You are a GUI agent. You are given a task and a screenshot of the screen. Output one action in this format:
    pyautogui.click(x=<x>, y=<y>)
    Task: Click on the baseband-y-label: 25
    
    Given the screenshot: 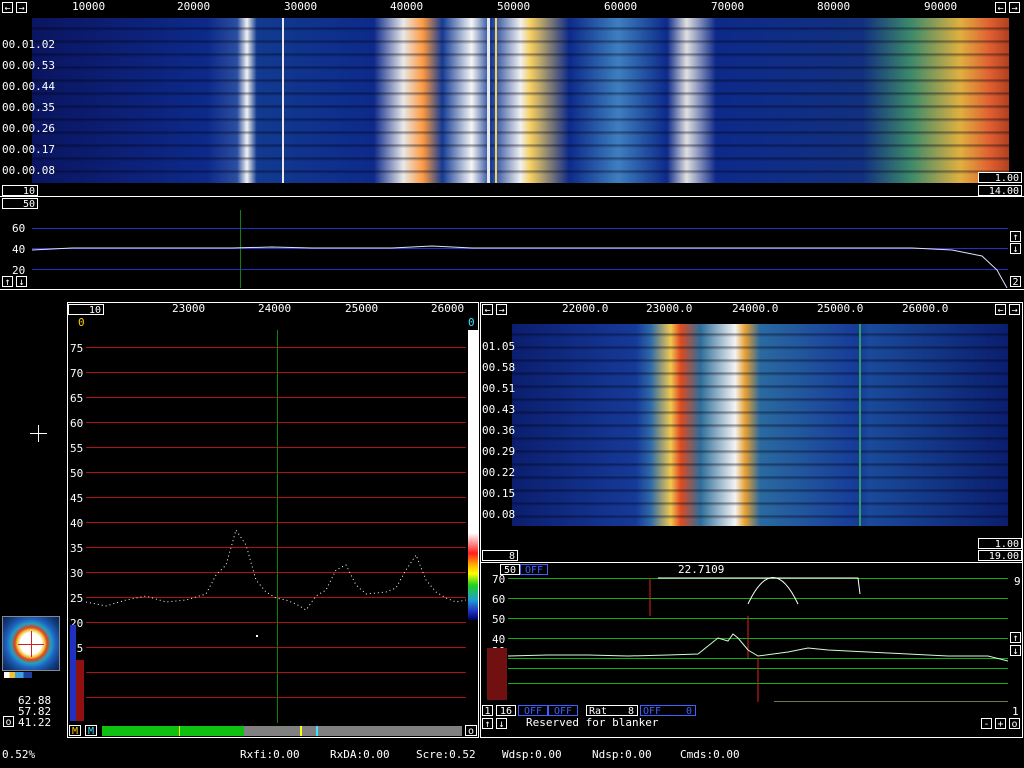 What is the action you would take?
    pyautogui.click(x=77, y=598)
    